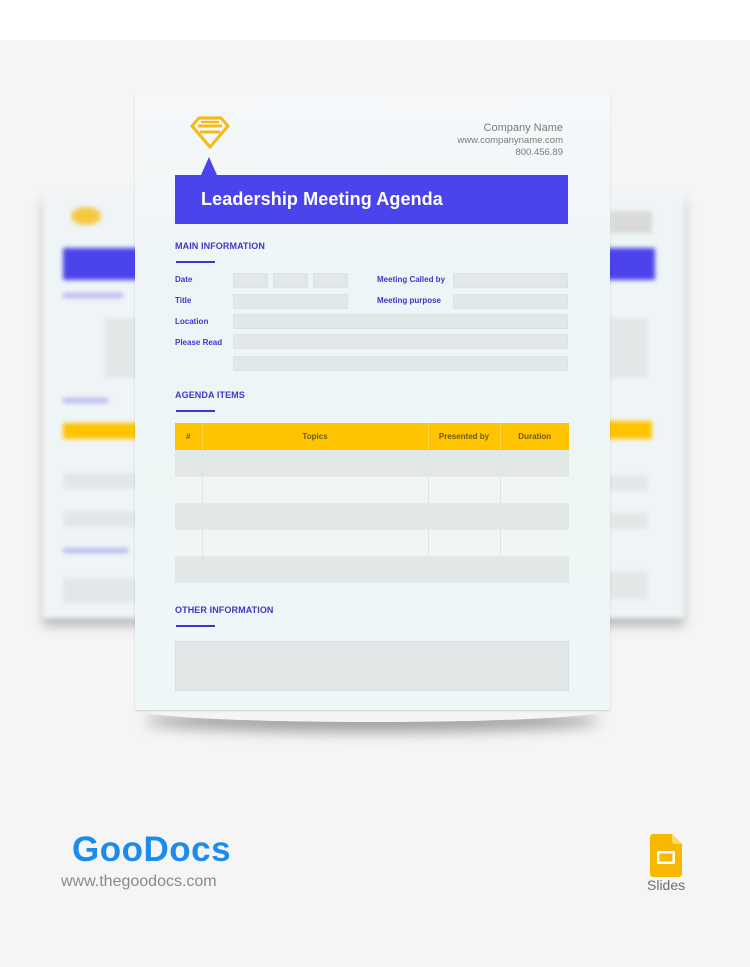  What do you see at coordinates (250, 280) in the screenshot?
I see `date-day-field` at bounding box center [250, 280].